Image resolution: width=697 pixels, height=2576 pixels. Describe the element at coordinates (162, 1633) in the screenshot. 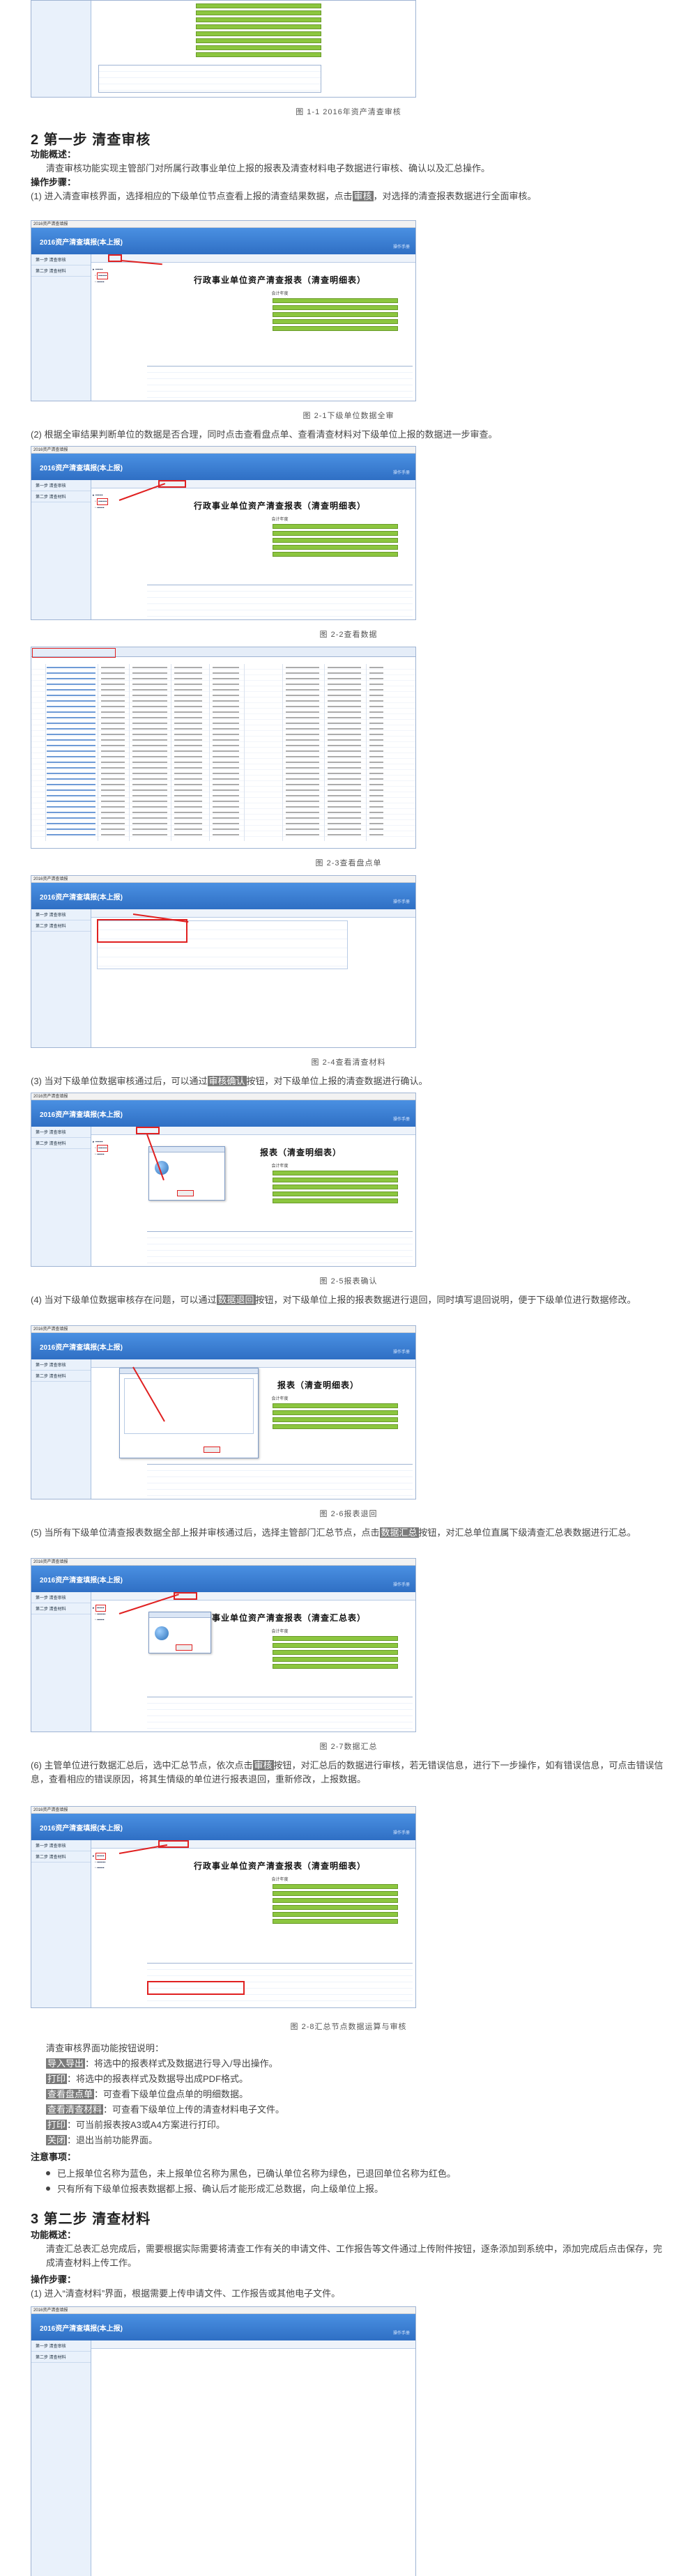

I see `globe-icon` at that location.